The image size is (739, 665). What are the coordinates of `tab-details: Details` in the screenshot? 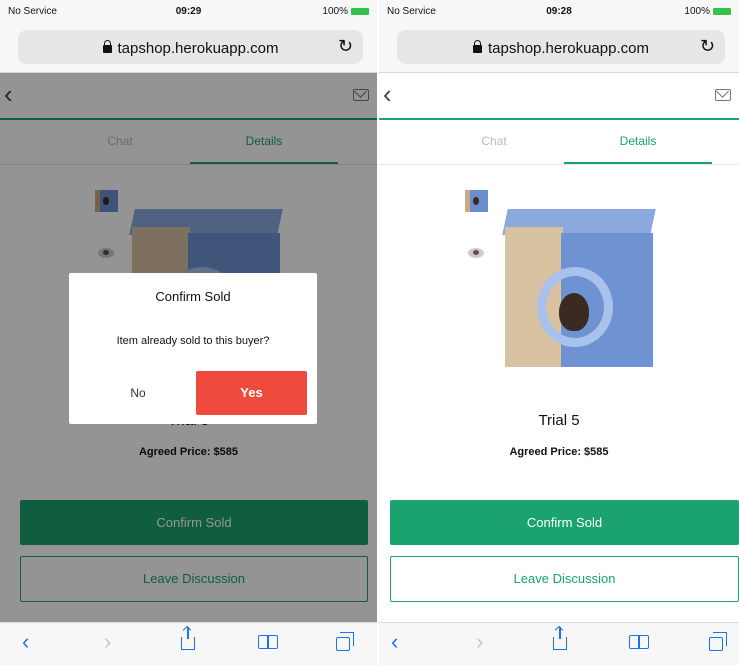 It's located at (638, 142).